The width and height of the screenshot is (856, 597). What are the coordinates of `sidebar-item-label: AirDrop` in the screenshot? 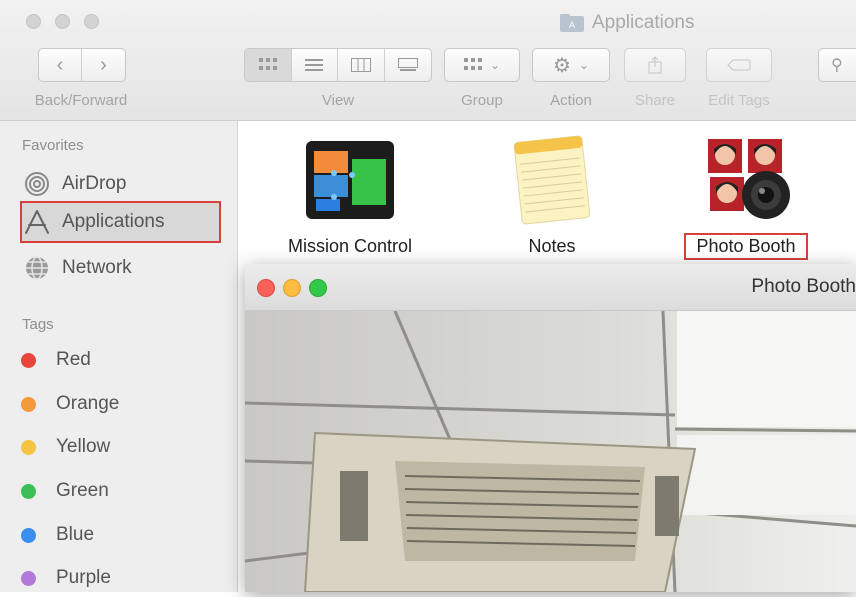 It's located at (94, 183).